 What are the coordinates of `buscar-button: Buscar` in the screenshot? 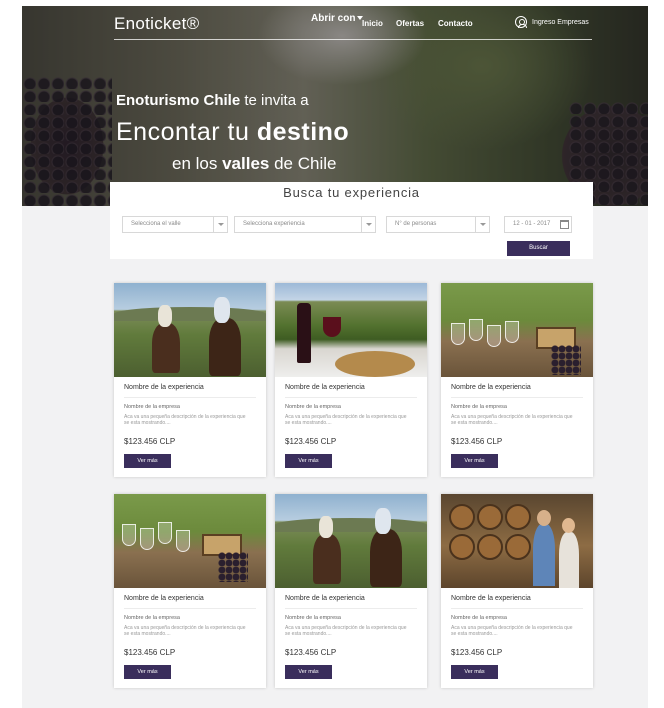 It's located at (538, 248).